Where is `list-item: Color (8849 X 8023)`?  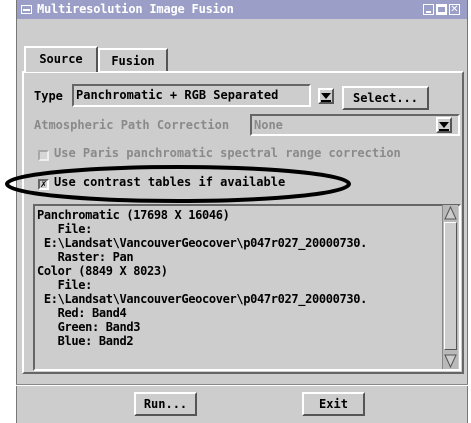
list-item: Color (8849 X 8023) is located at coordinates (102, 271).